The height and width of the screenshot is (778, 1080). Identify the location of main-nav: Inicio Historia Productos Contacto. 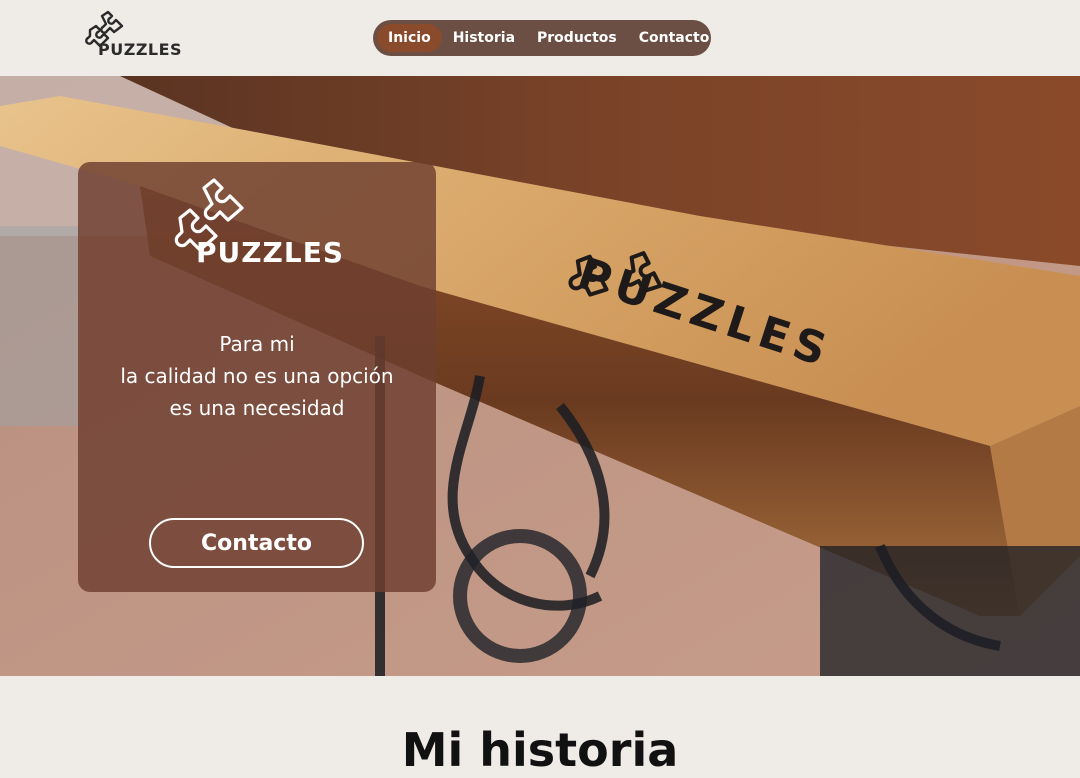
(542, 38).